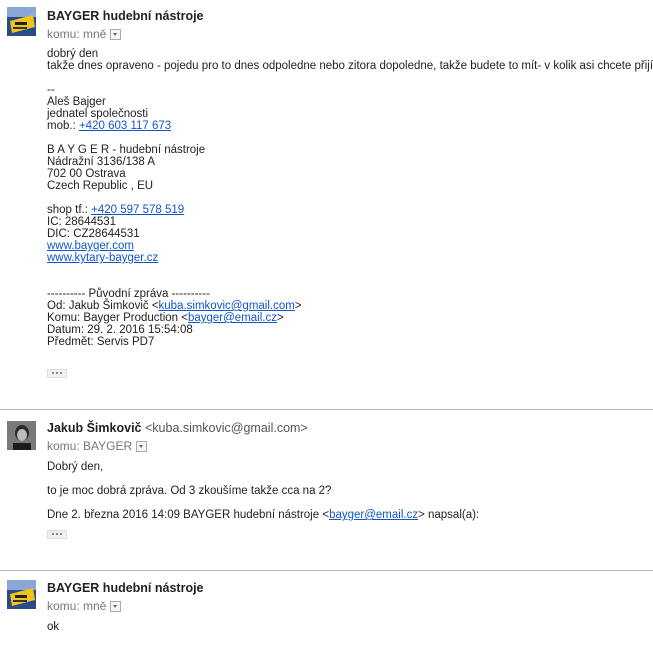 The height and width of the screenshot is (647, 653). Describe the element at coordinates (51, 90) in the screenshot. I see `signature-dash: --` at that location.